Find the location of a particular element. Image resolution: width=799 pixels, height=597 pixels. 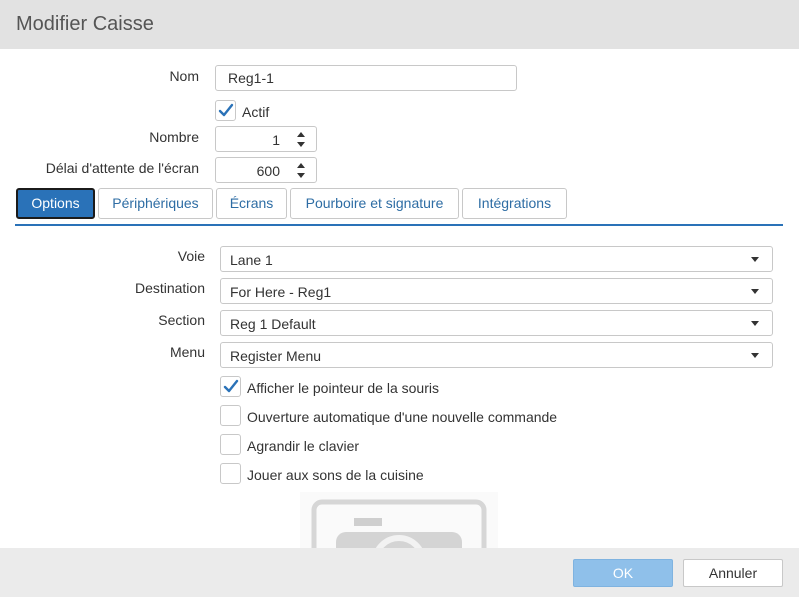

show-mouse-pointer-checkbox is located at coordinates (230, 386).